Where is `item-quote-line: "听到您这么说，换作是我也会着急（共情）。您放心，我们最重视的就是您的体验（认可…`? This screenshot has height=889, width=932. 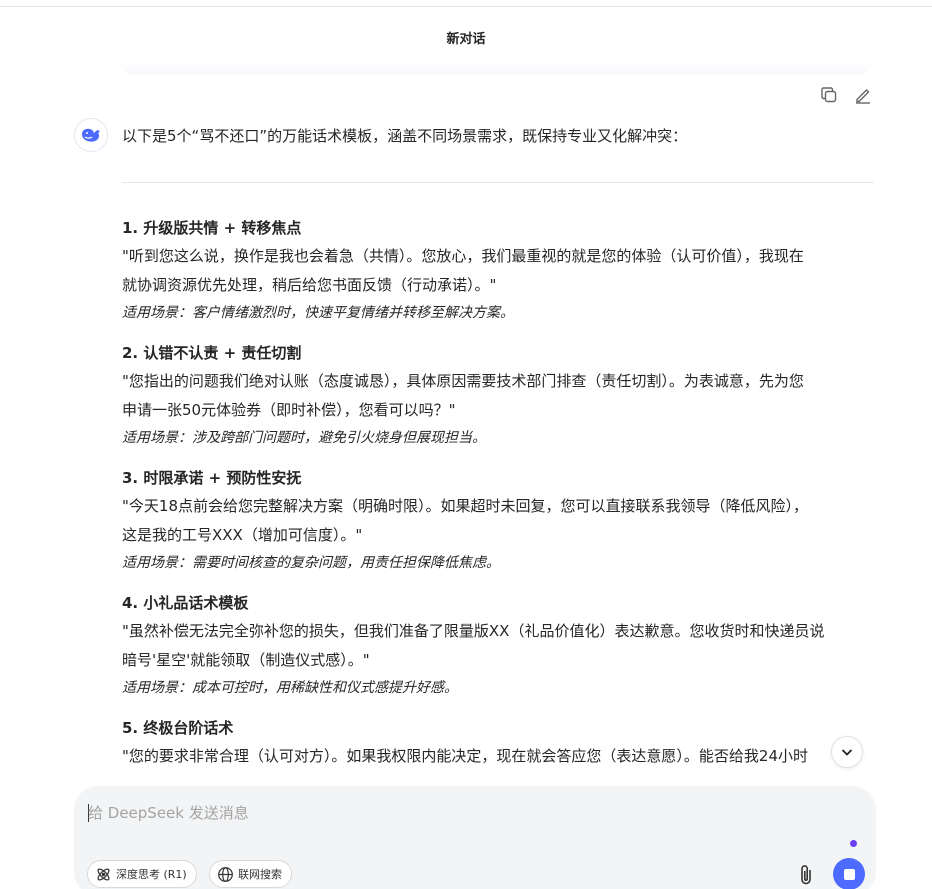
item-quote-line: "听到您这么说，换作是我也会着急（共情）。您放心，我们最重视的就是您的体验（认可… is located at coordinates (463, 256).